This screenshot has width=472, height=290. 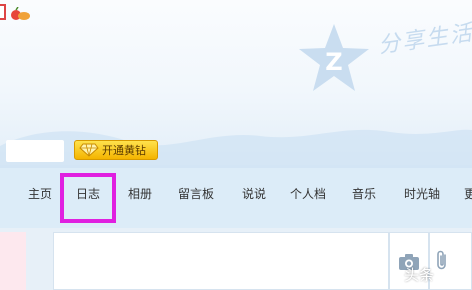 I want to click on attachment-button, so click(x=450, y=261).